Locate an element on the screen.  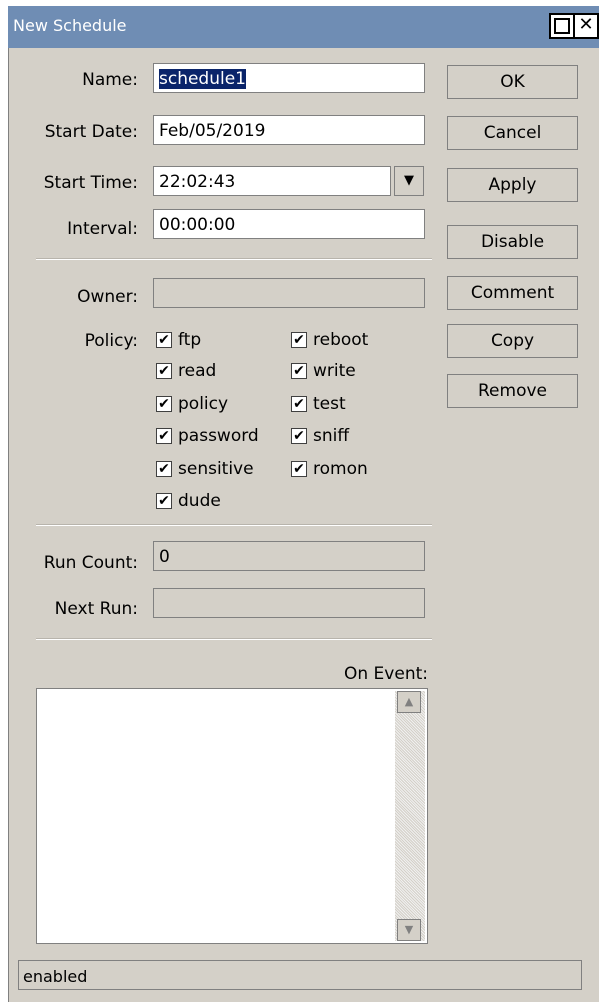
policy-checkbox-label: romon is located at coordinates (340, 469).